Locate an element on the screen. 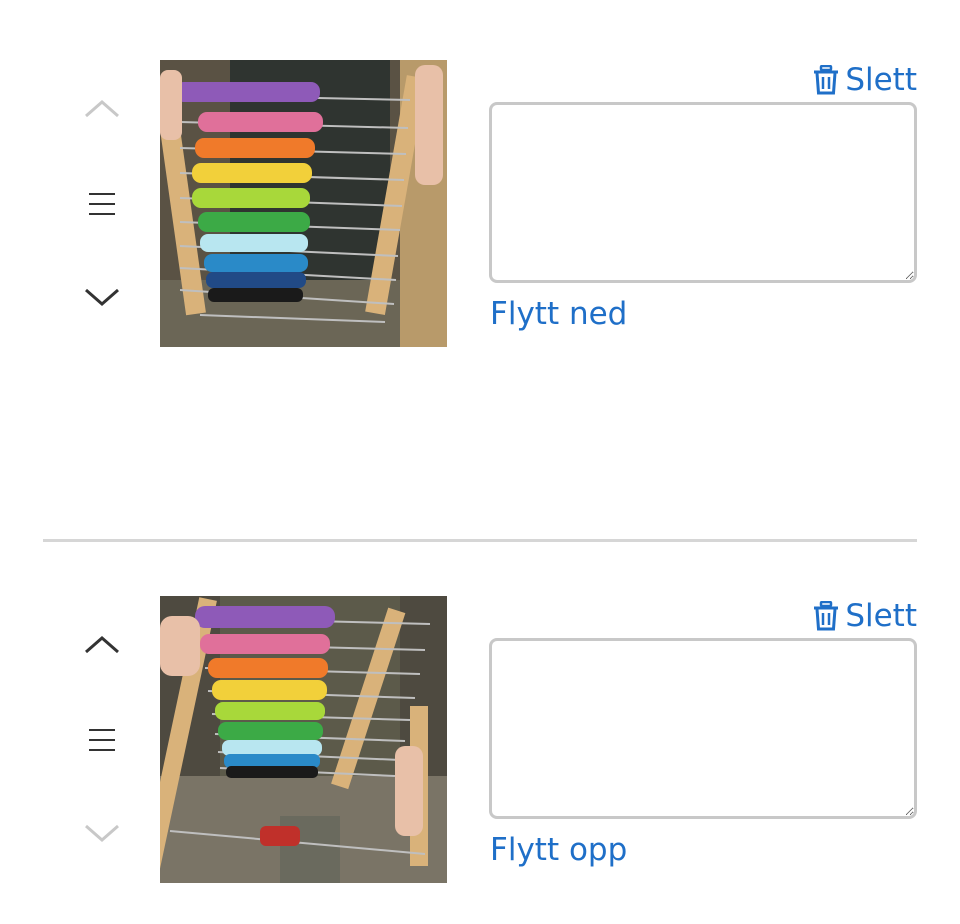 The image size is (960, 924). move-up-link: Flytt opp is located at coordinates (558, 850).